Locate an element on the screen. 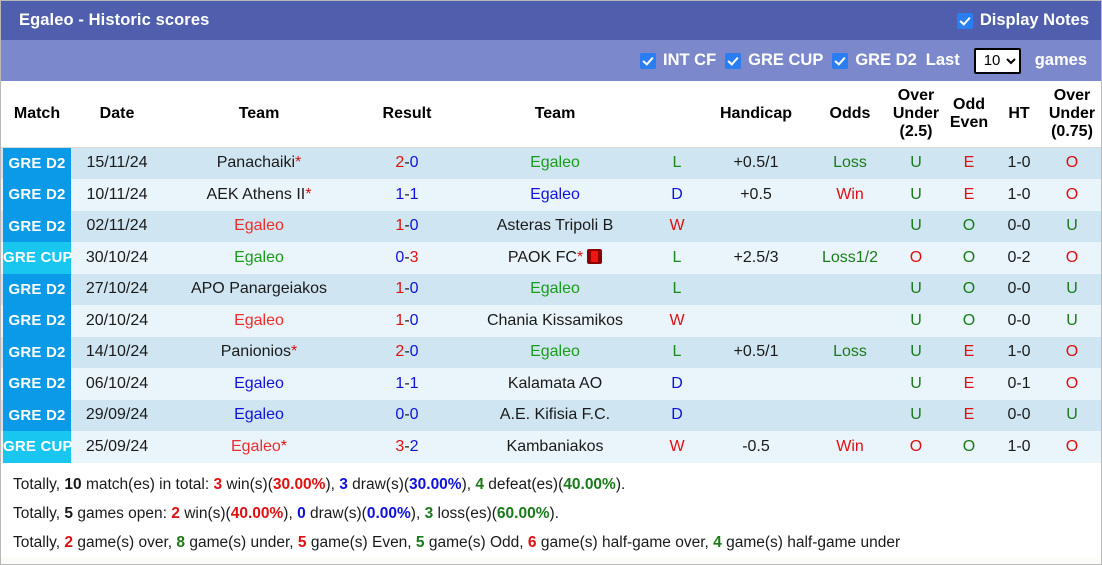  filter-gre-cup: GRE CUP is located at coordinates (774, 60).